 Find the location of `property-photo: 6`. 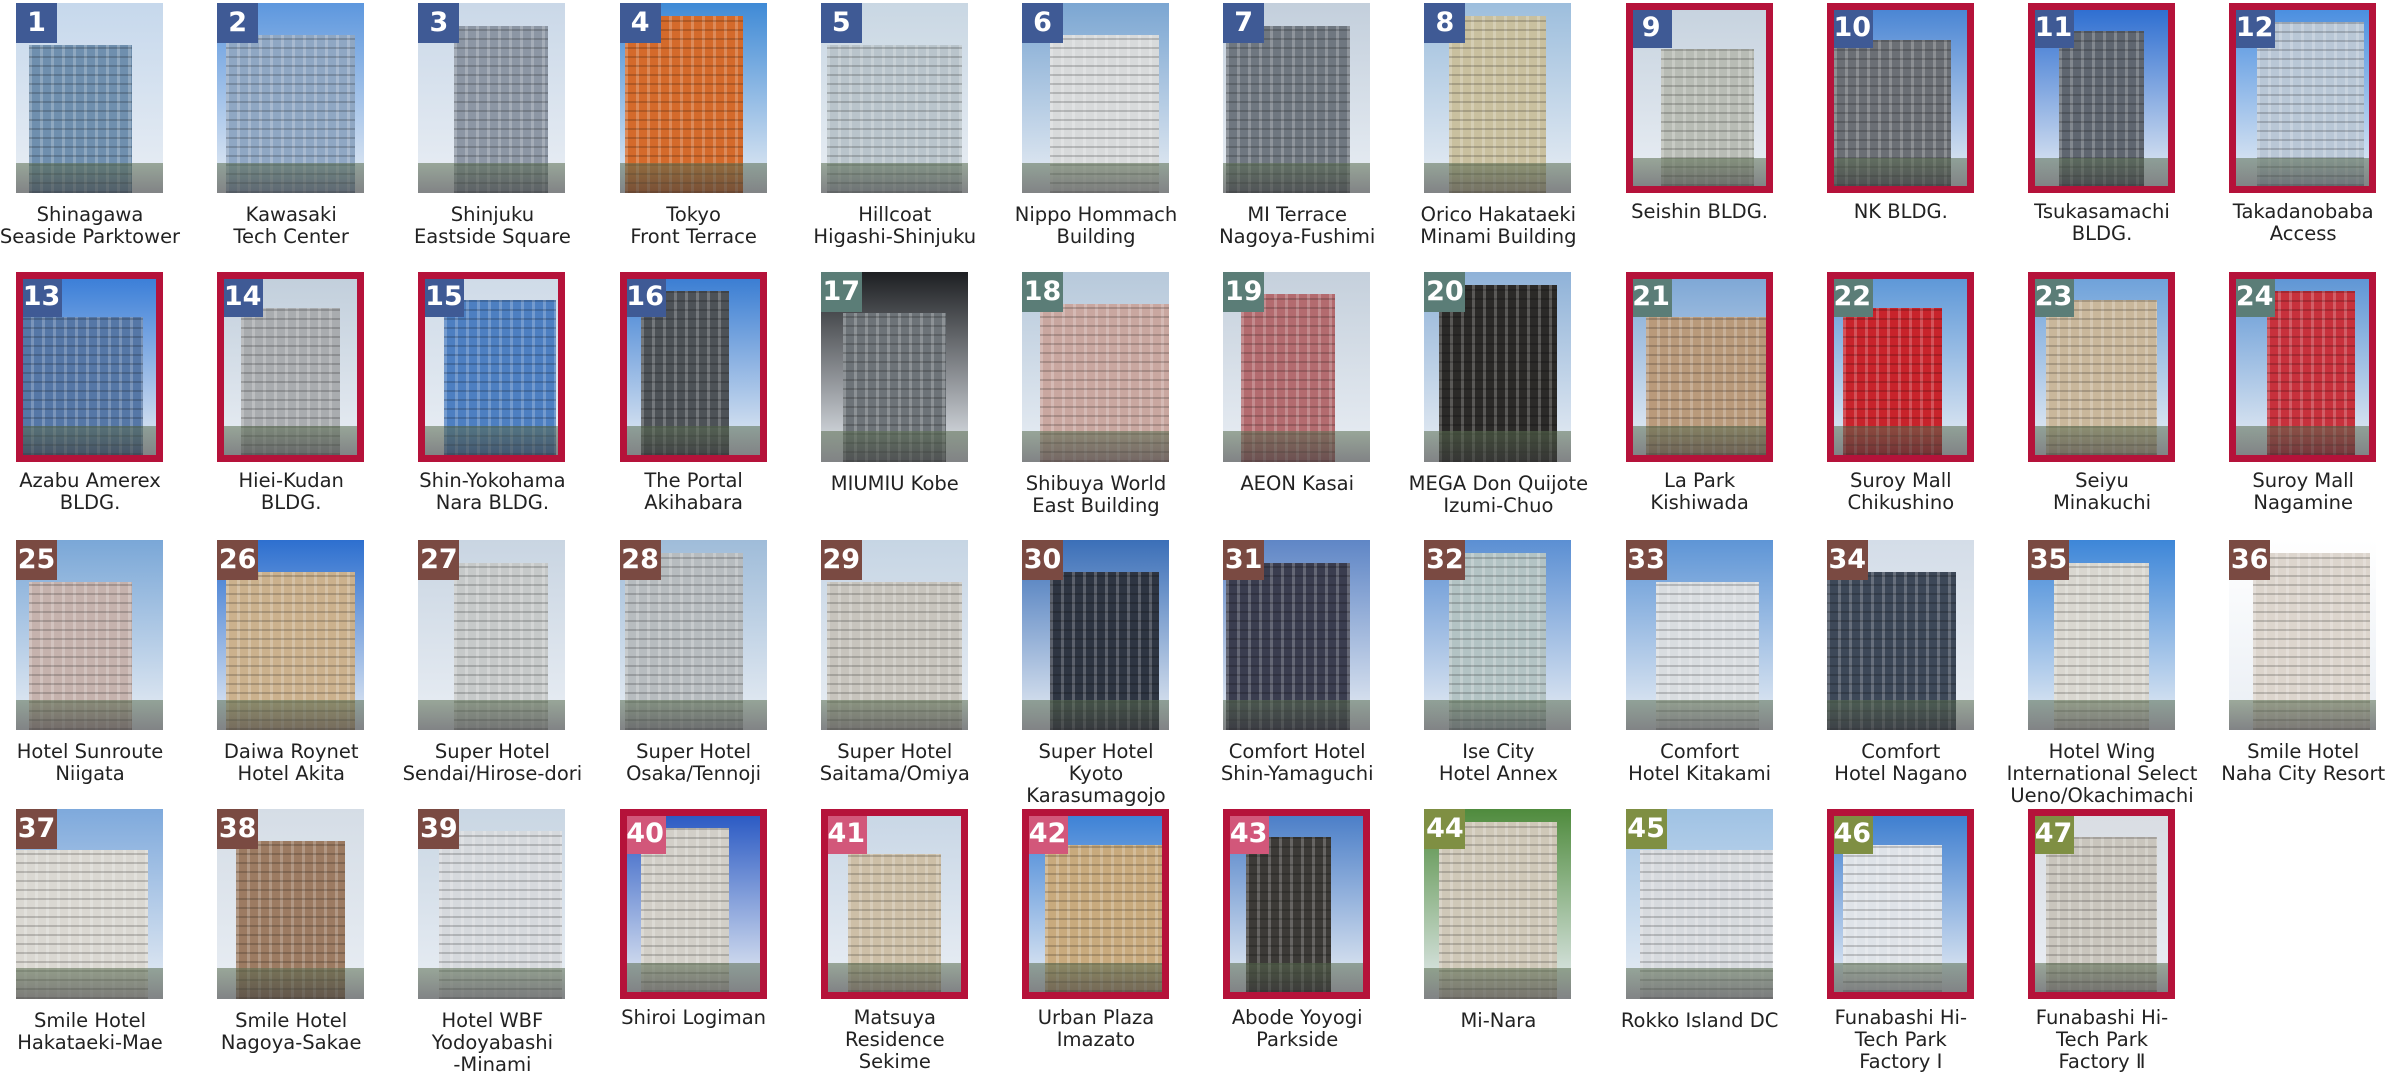

property-photo: 6 is located at coordinates (1095, 98).